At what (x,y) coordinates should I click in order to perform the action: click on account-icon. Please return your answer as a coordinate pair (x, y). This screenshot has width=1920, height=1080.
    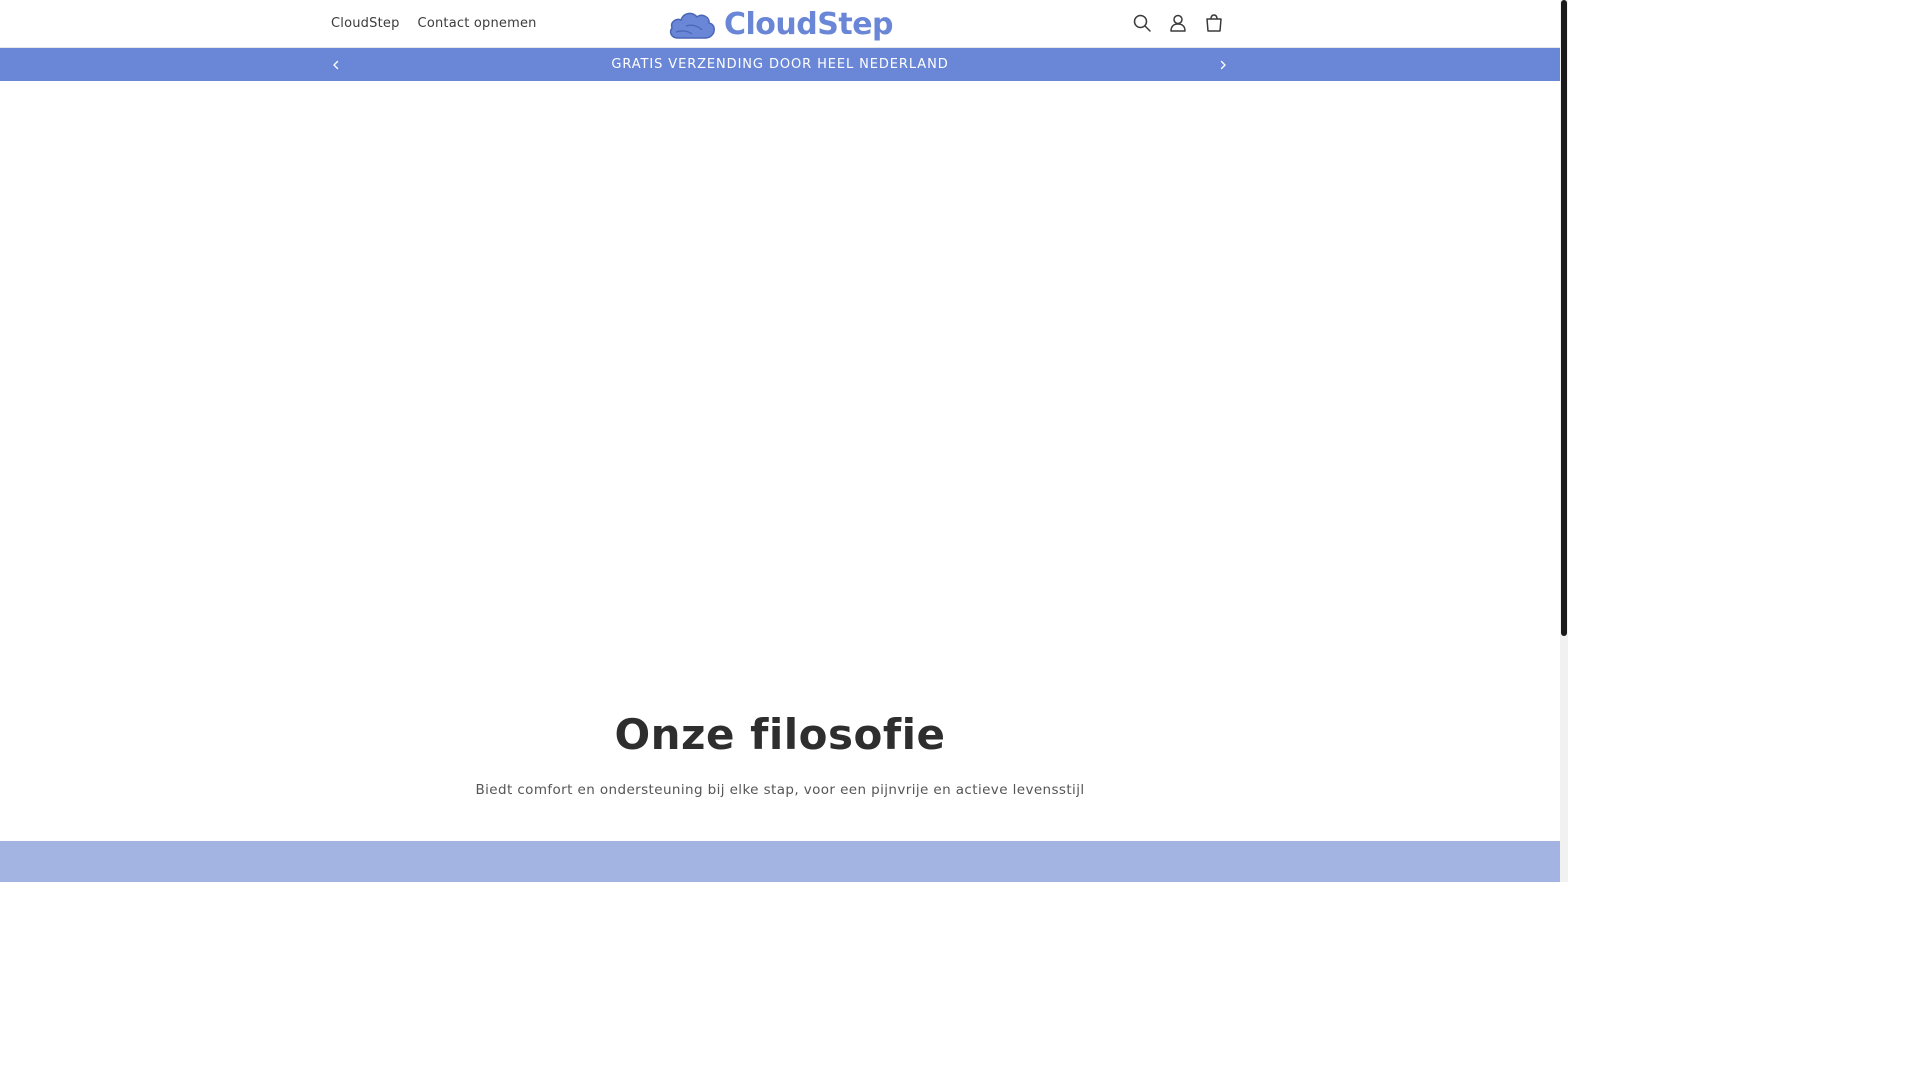
    Looking at the image, I should click on (1178, 23).